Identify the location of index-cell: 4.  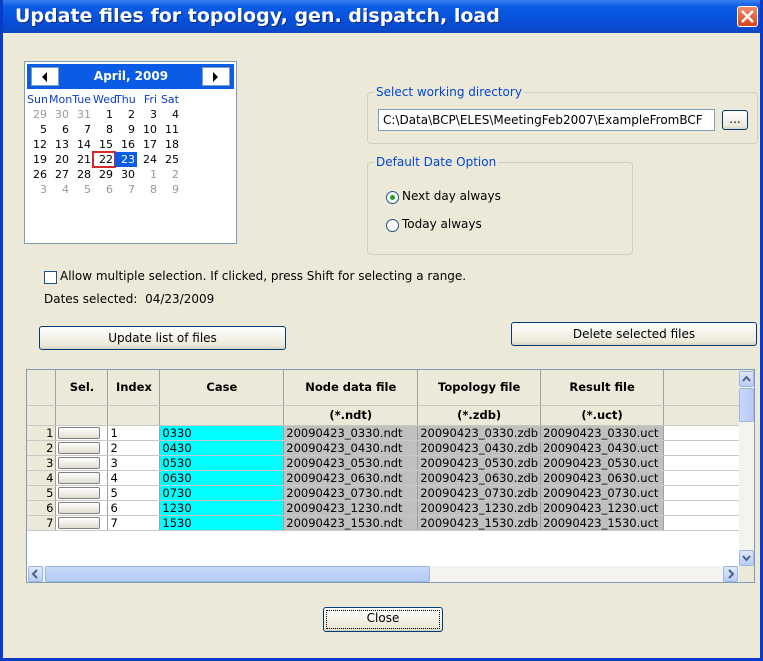
(134, 478).